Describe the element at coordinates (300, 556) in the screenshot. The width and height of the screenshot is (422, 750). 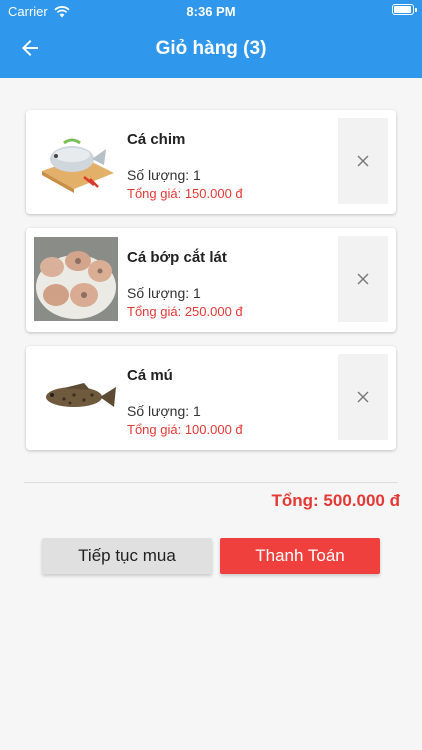
I see `checkout-button: Thanh Toán` at that location.